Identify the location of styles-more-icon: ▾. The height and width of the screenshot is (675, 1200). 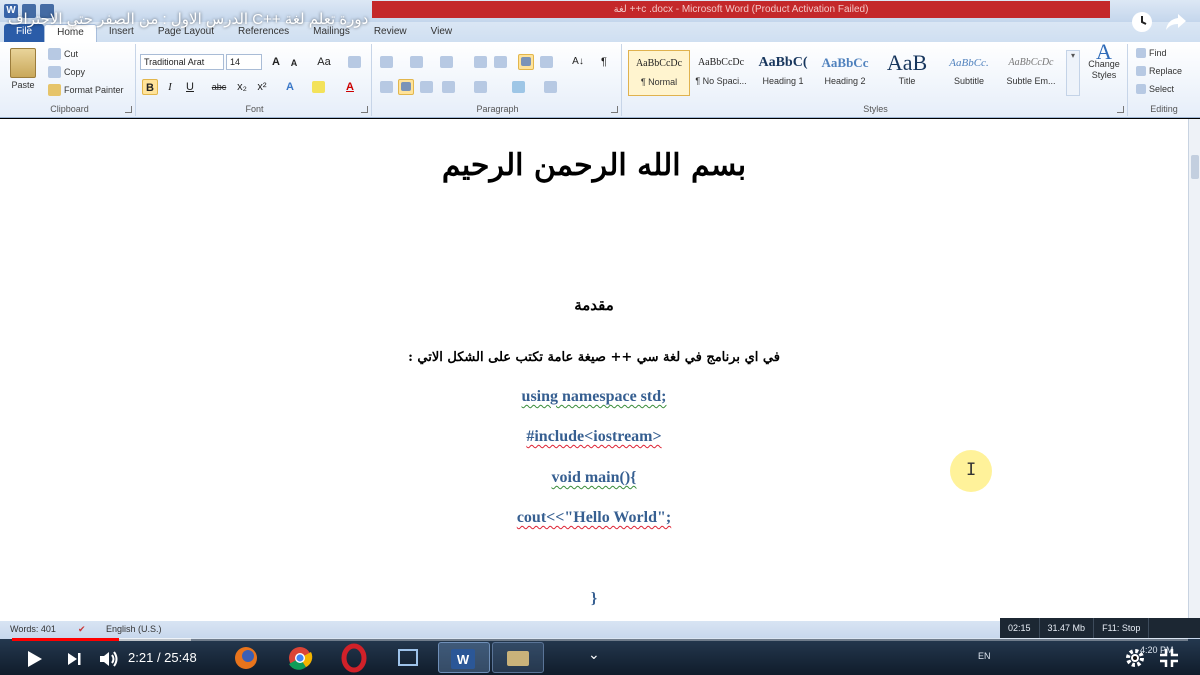
(1073, 73).